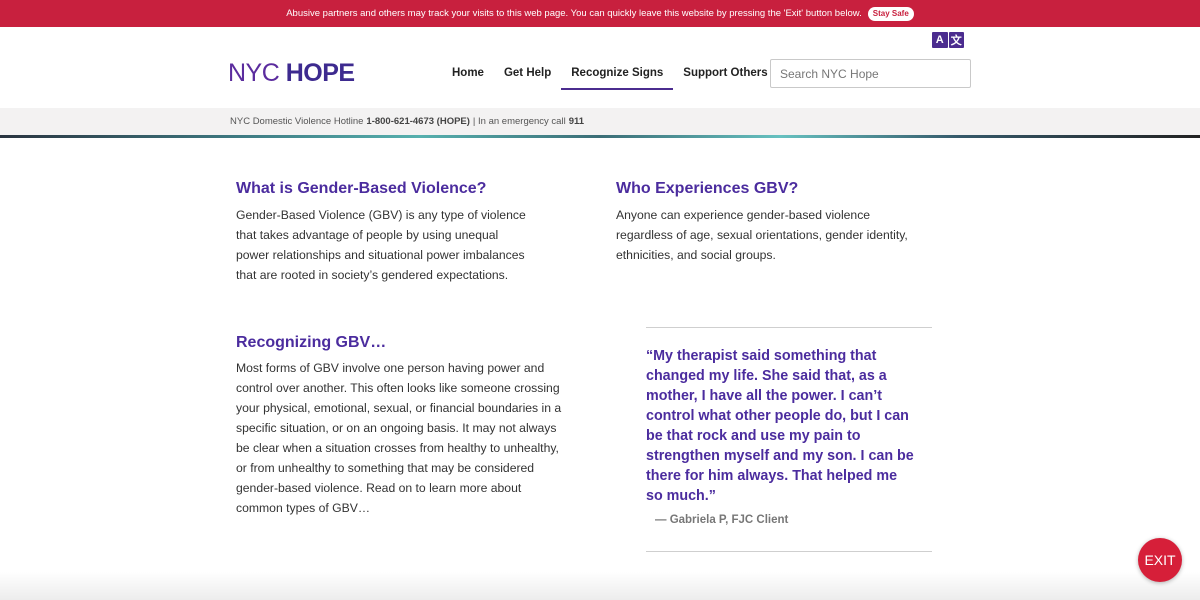  I want to click on hotline-label: NYC Domestic Violence Hotline, so click(297, 121).